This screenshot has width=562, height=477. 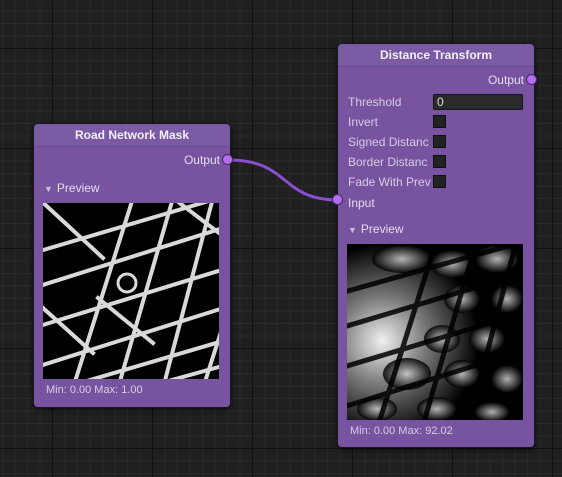 I want to click on distance-transform-input-port, so click(x=337, y=199).